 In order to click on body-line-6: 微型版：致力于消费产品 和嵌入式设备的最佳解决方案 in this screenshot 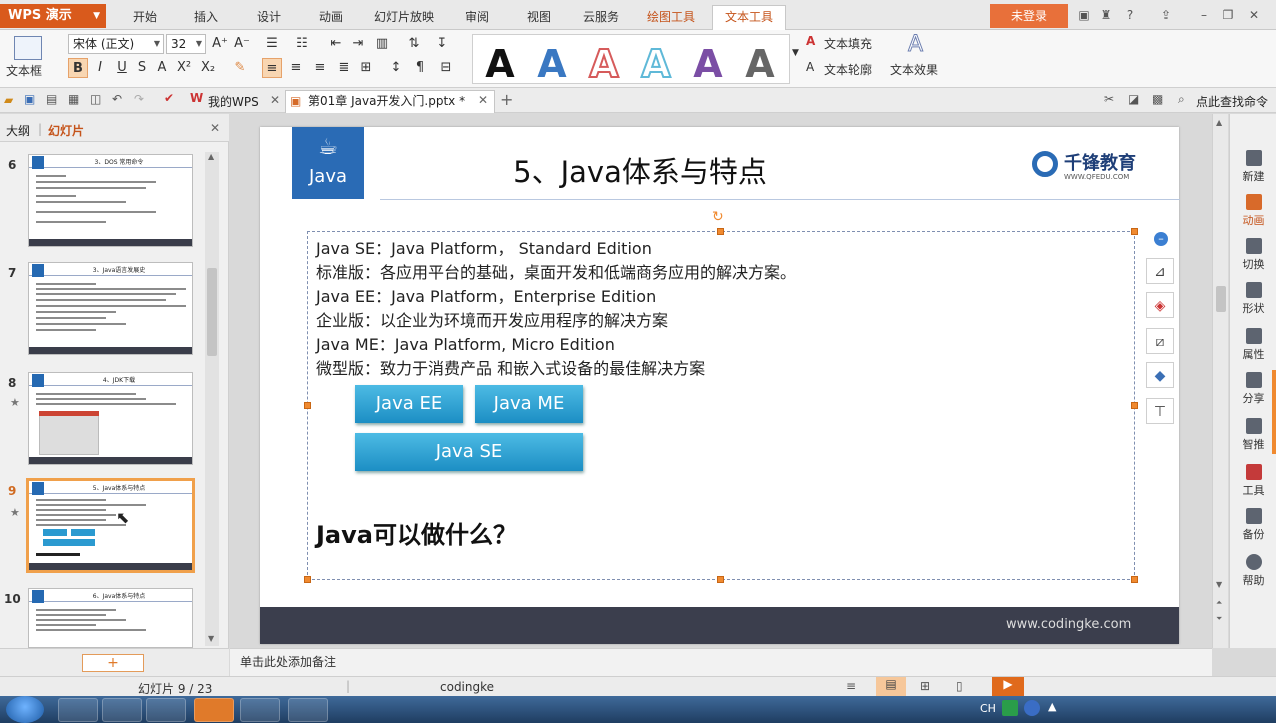, I will do `click(510, 367)`.